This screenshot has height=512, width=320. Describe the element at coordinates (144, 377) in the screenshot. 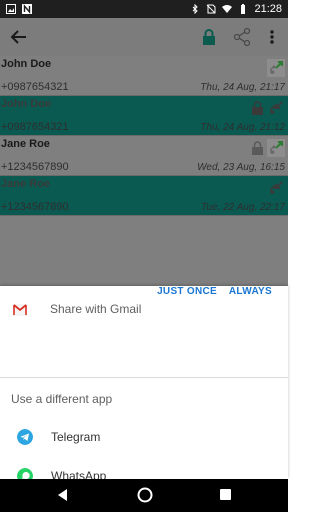

I see `divider` at that location.